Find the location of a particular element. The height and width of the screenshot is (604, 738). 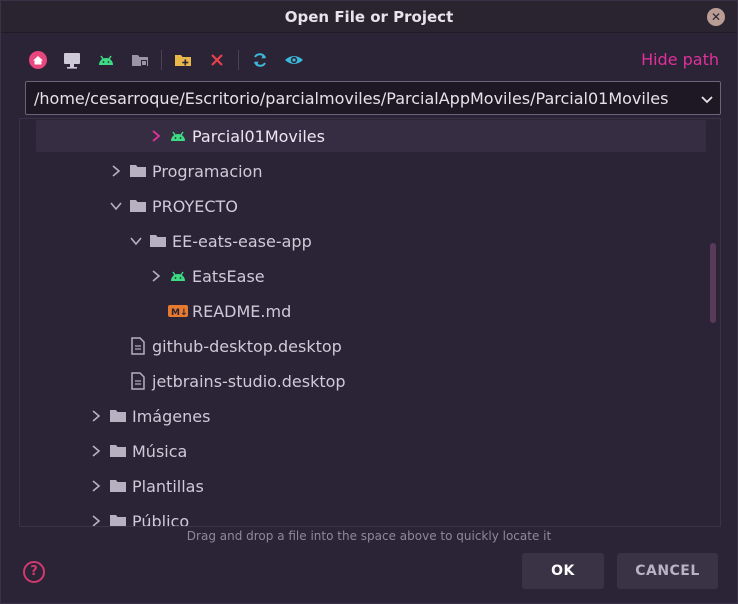

help-icon: ? is located at coordinates (34, 572).